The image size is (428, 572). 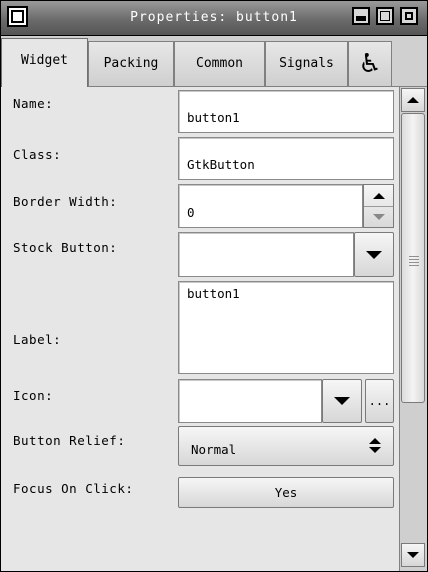 I want to click on icon-dropdown, so click(x=342, y=401).